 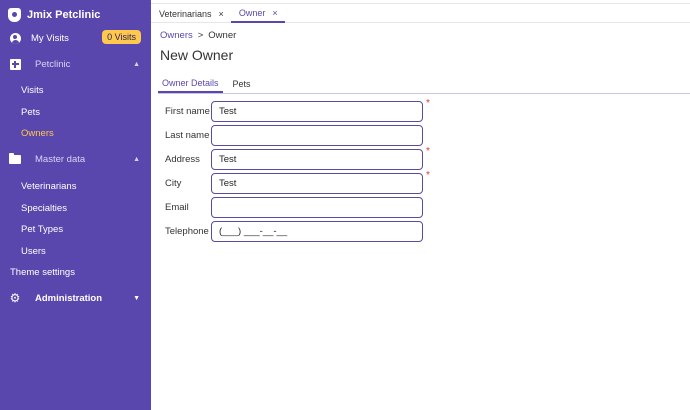 I want to click on sidebar-item-label: Users, so click(x=33, y=251).